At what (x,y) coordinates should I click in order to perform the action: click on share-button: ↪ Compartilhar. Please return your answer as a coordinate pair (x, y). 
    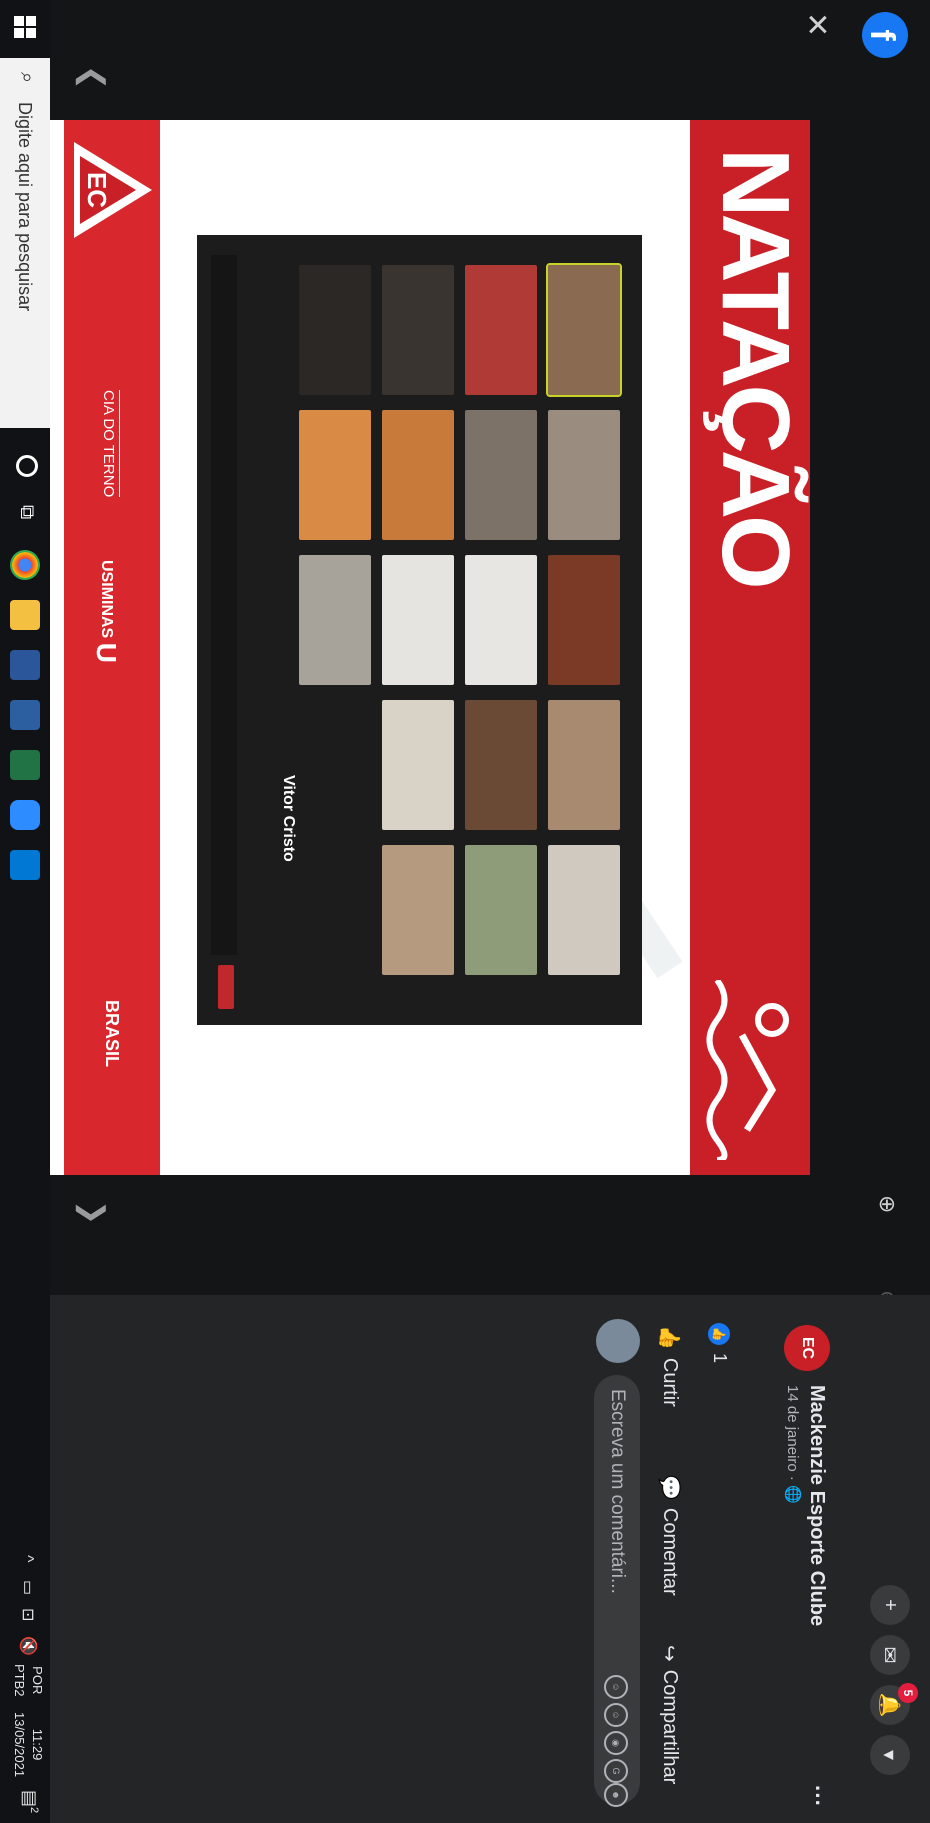
    Looking at the image, I should click on (670, 1714).